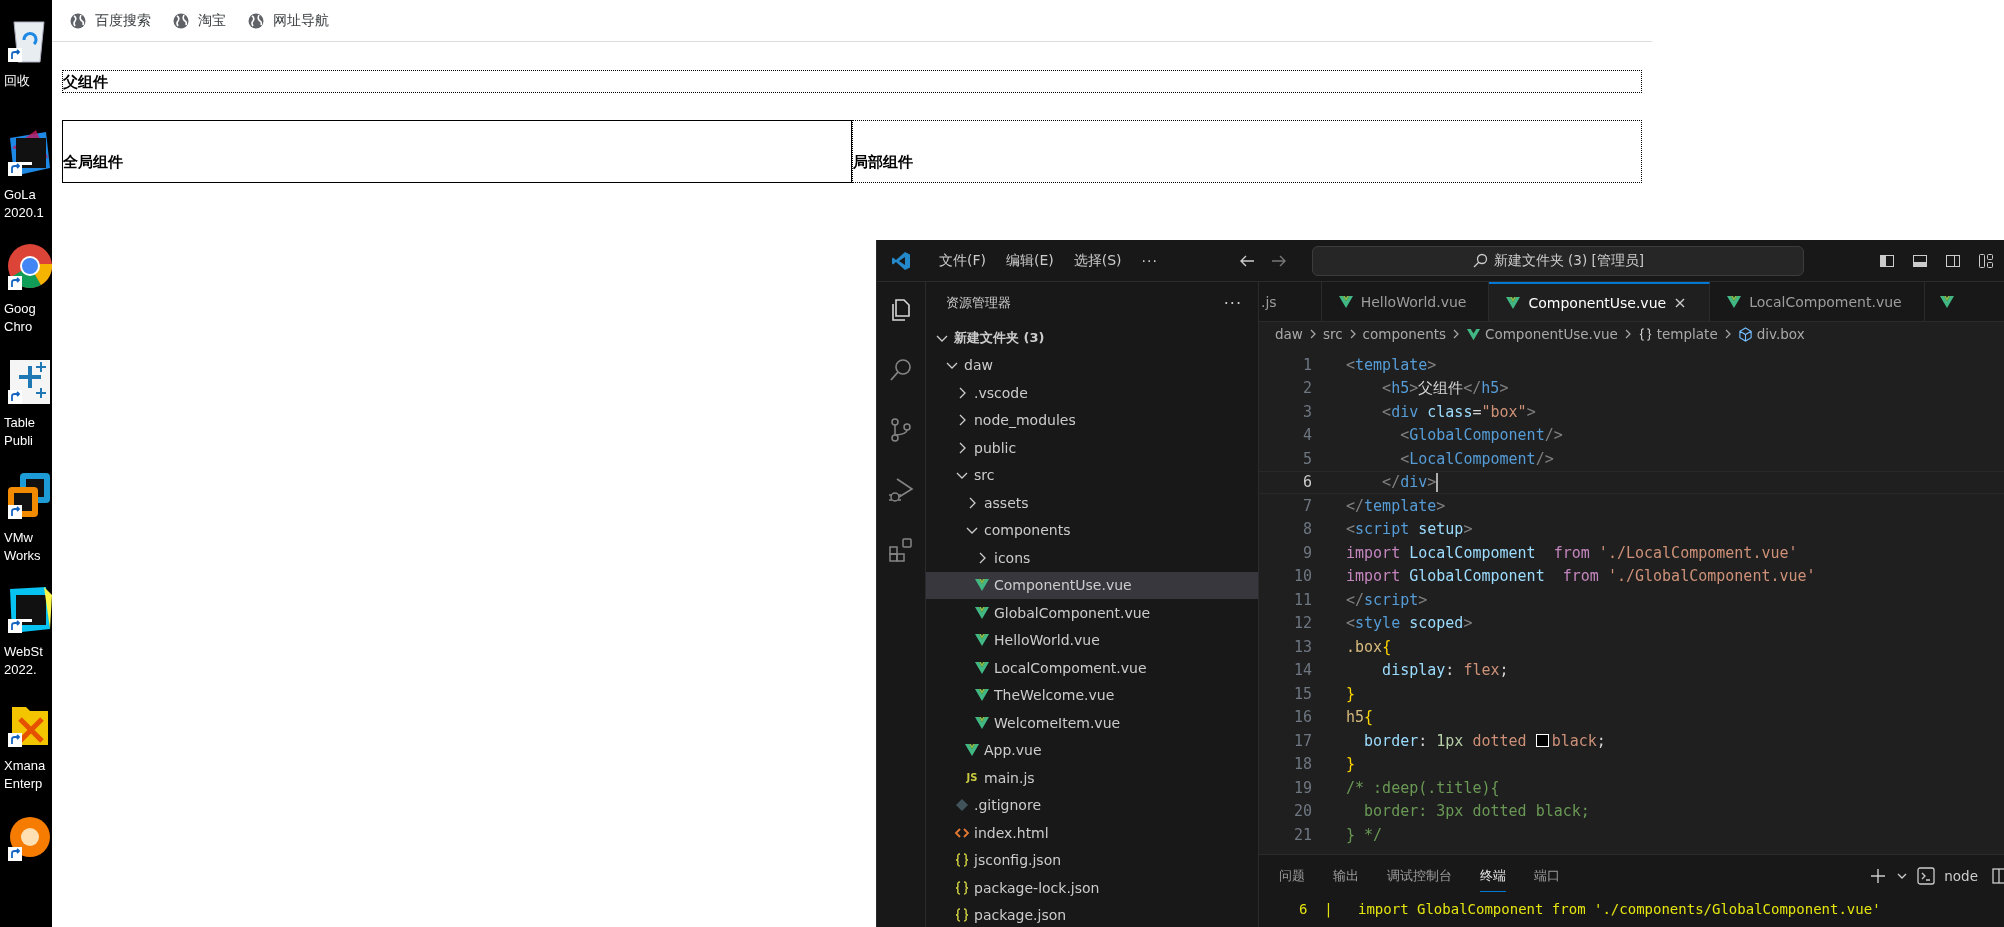 The width and height of the screenshot is (2004, 927). I want to click on code-line: <div class="box">, so click(1458, 411).